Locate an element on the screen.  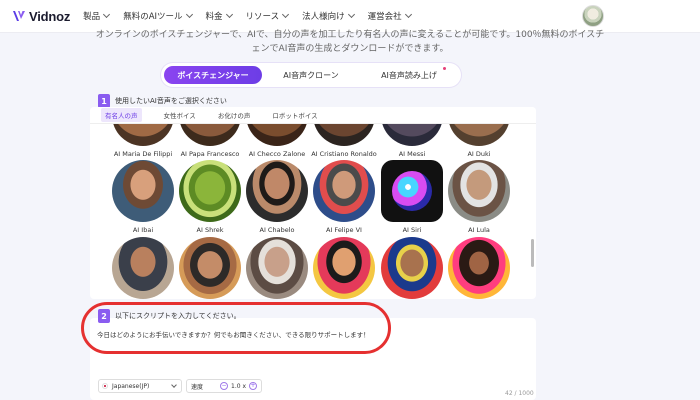
voice-name: AI Ibai is located at coordinates (143, 230).